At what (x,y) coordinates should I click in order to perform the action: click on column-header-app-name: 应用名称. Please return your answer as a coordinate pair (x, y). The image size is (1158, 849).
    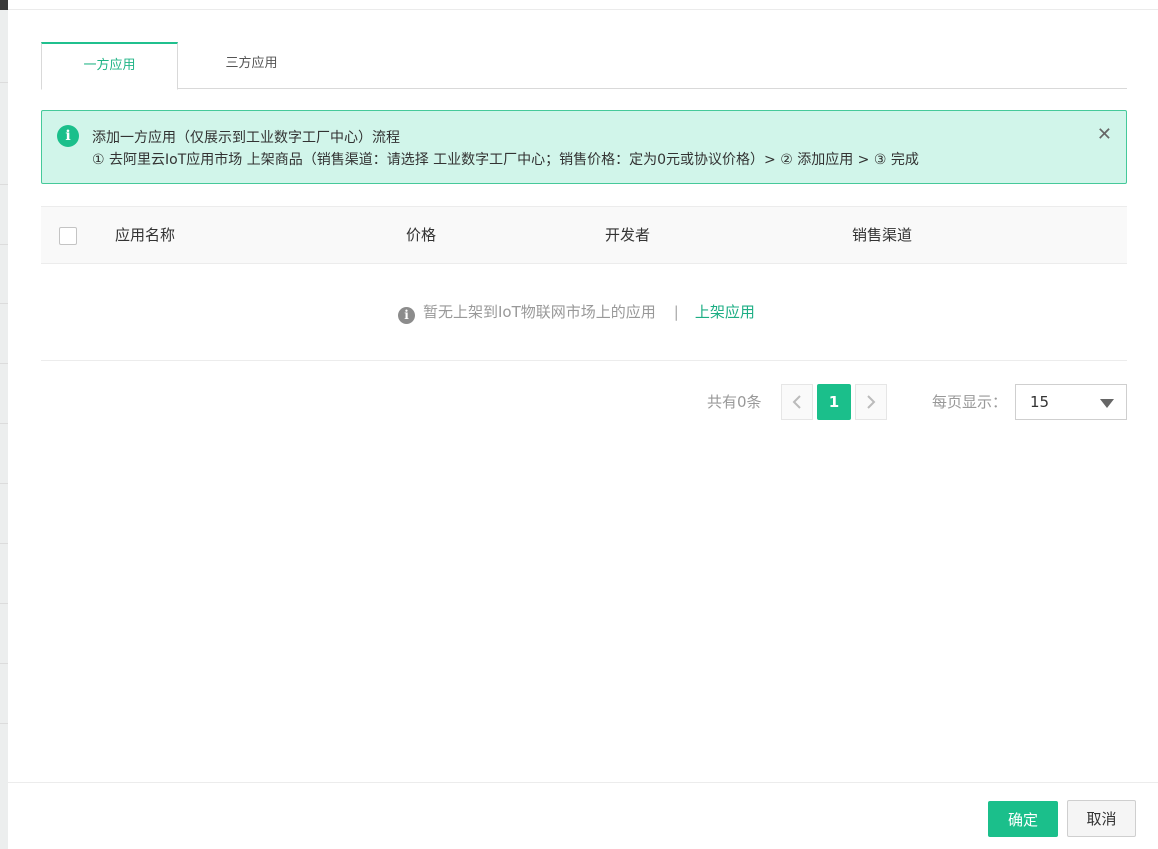
    Looking at the image, I should click on (145, 235).